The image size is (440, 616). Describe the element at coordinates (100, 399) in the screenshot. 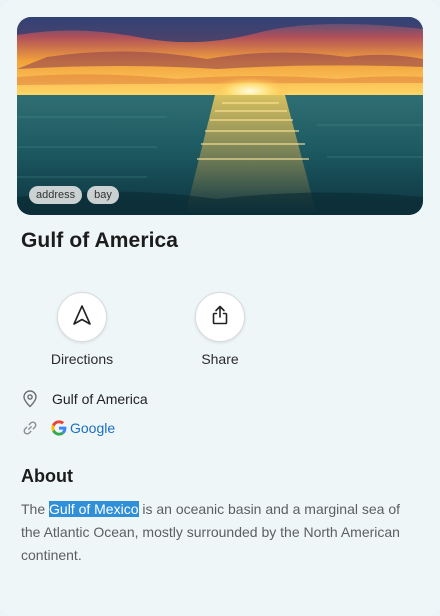

I see `address-text: Gulf of America` at that location.